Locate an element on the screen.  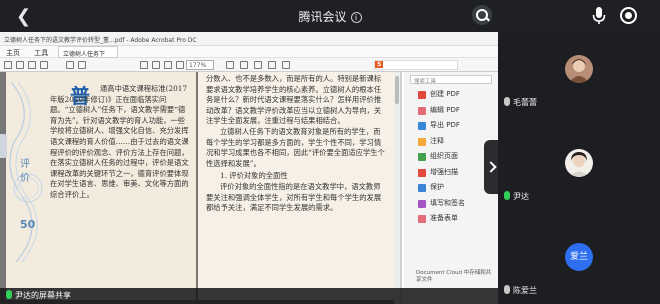
pen-icon is located at coordinates (286, 65).